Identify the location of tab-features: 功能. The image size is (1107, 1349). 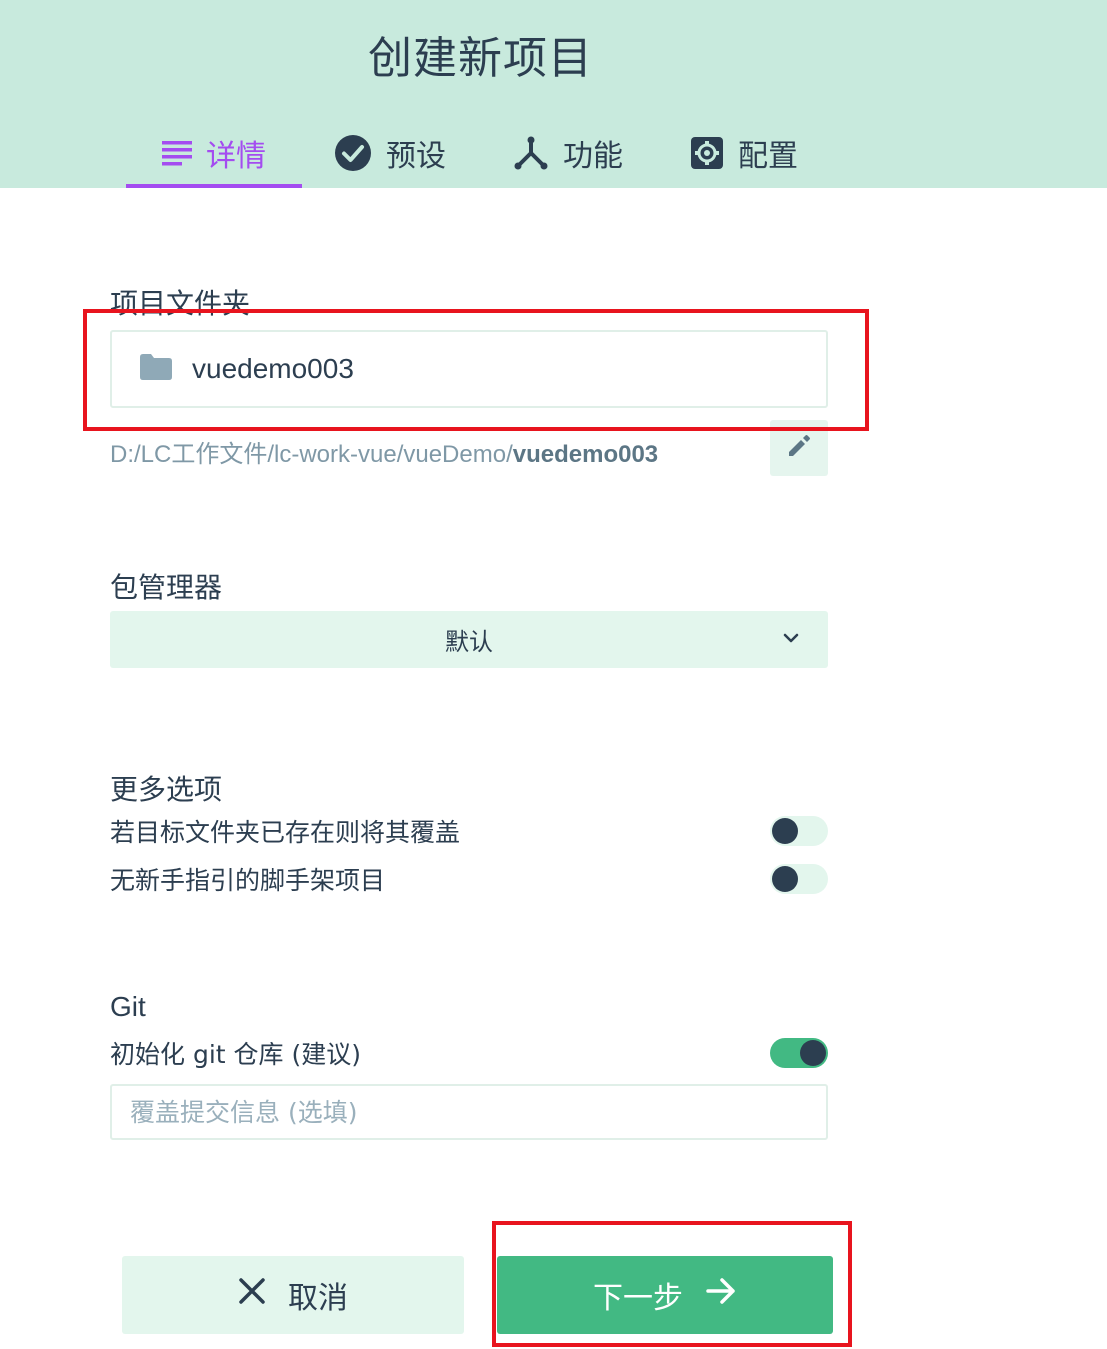
(568, 153).